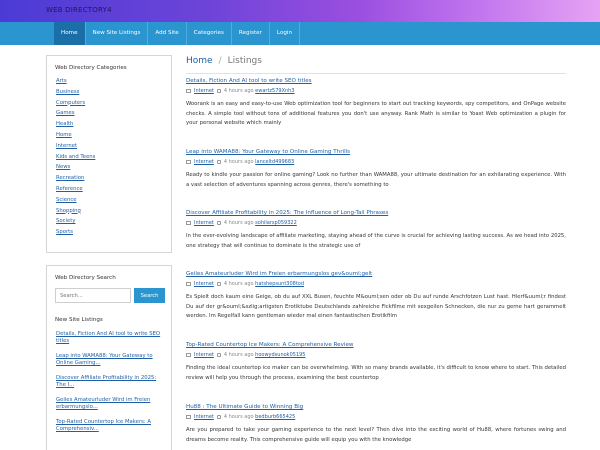  I want to click on listing-title: Hu88 : The Ultimate Guide to Winning Big, so click(244, 407).